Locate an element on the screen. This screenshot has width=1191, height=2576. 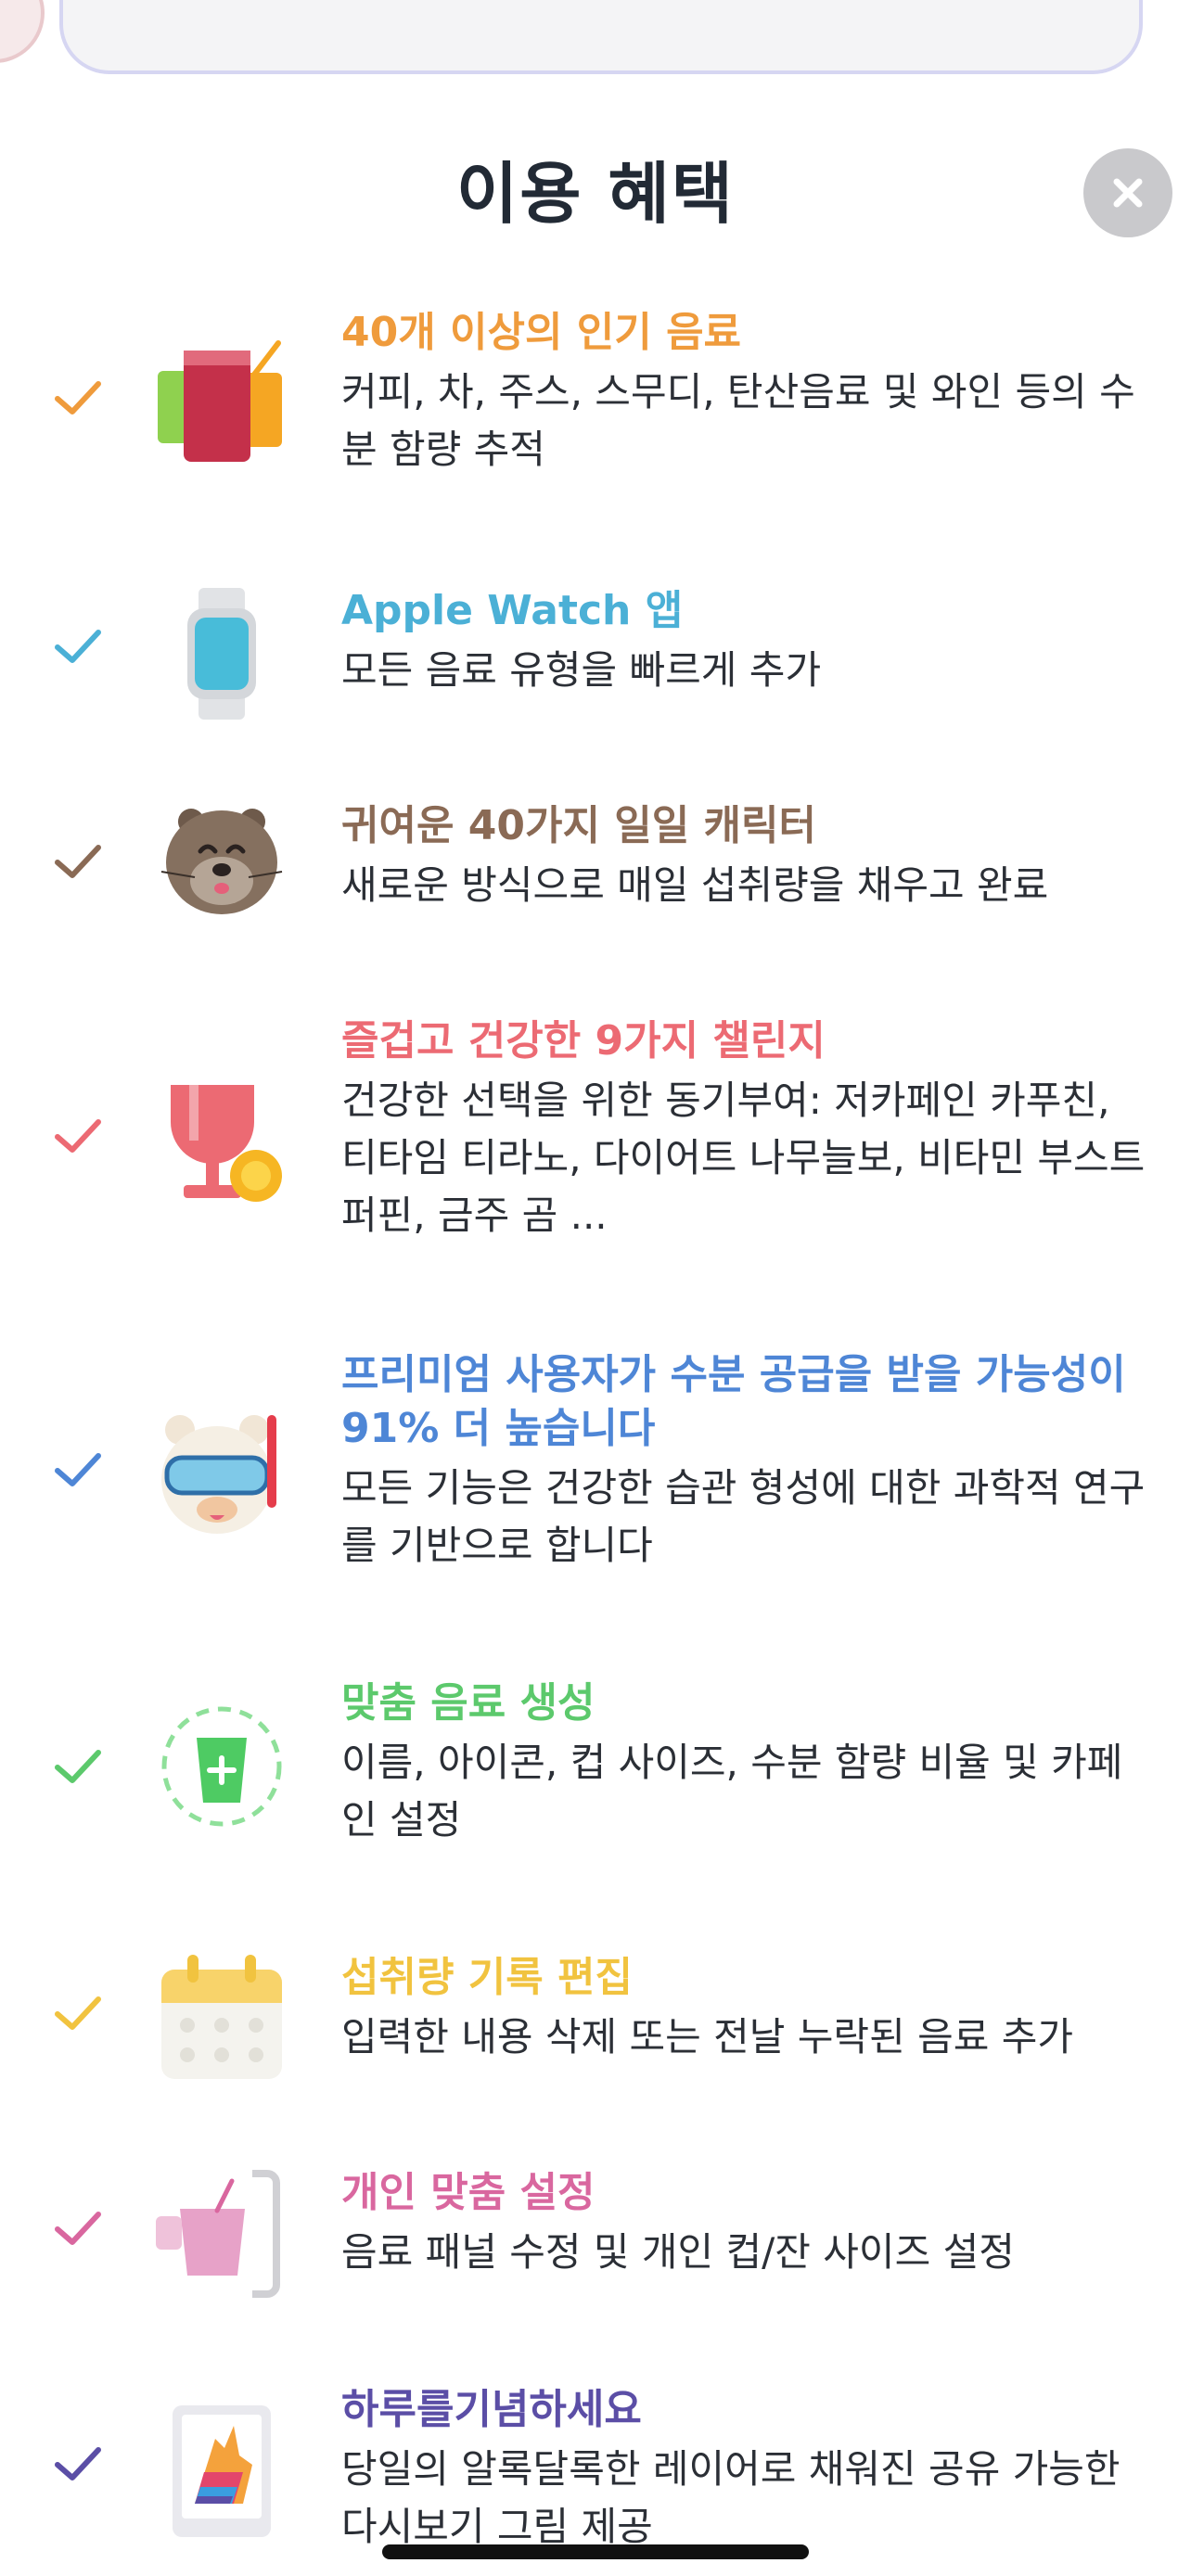
apple-watch-icon is located at coordinates (222, 654).